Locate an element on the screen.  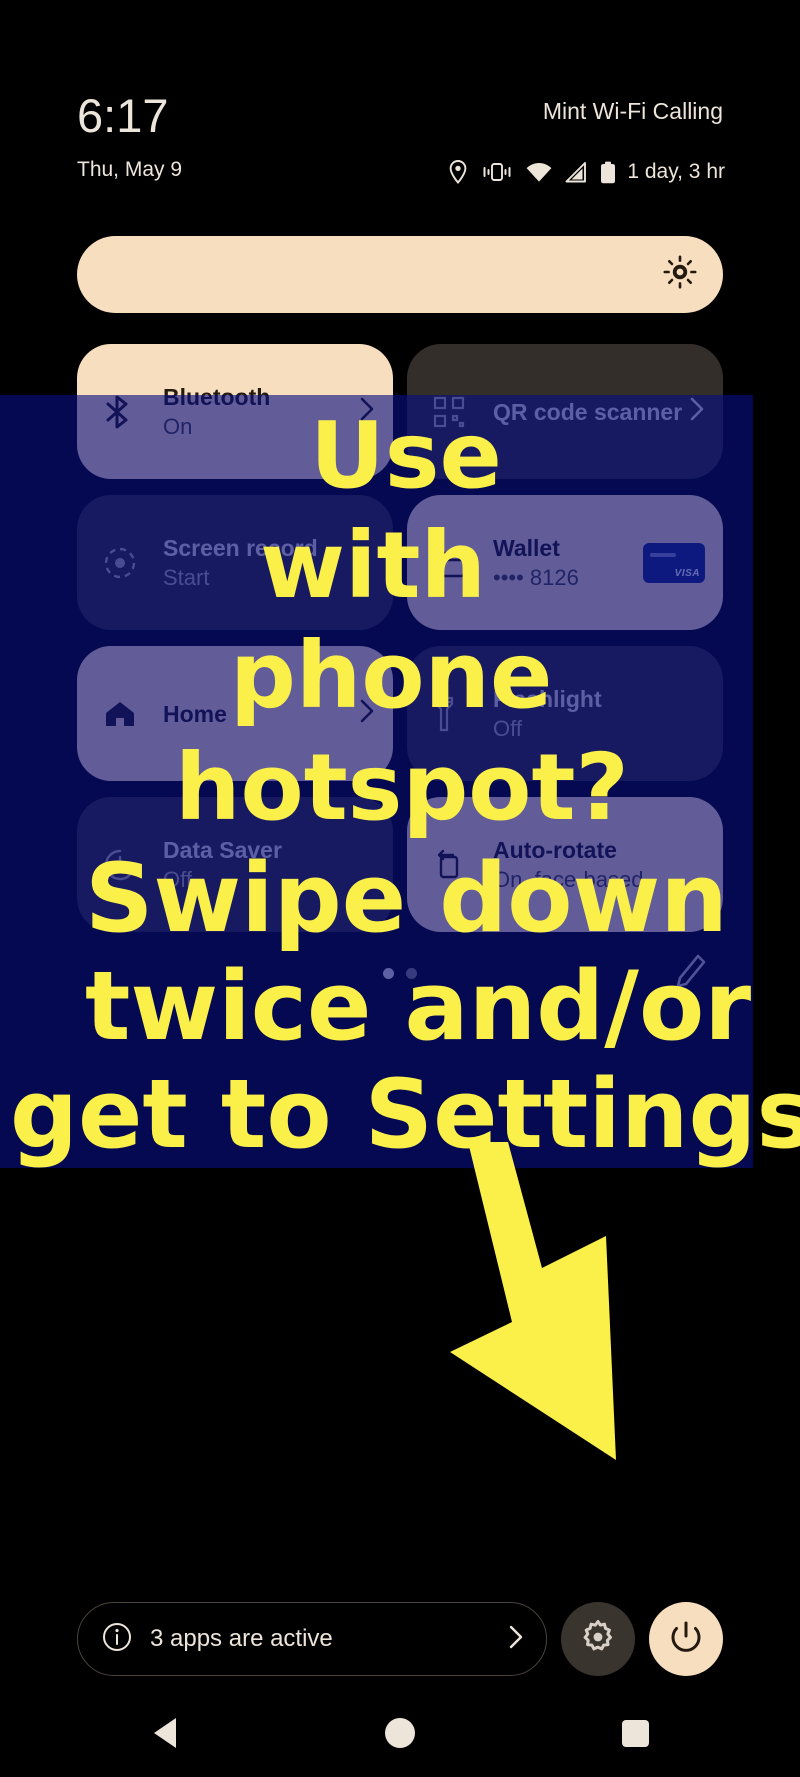
info-icon is located at coordinates (117, 1639).